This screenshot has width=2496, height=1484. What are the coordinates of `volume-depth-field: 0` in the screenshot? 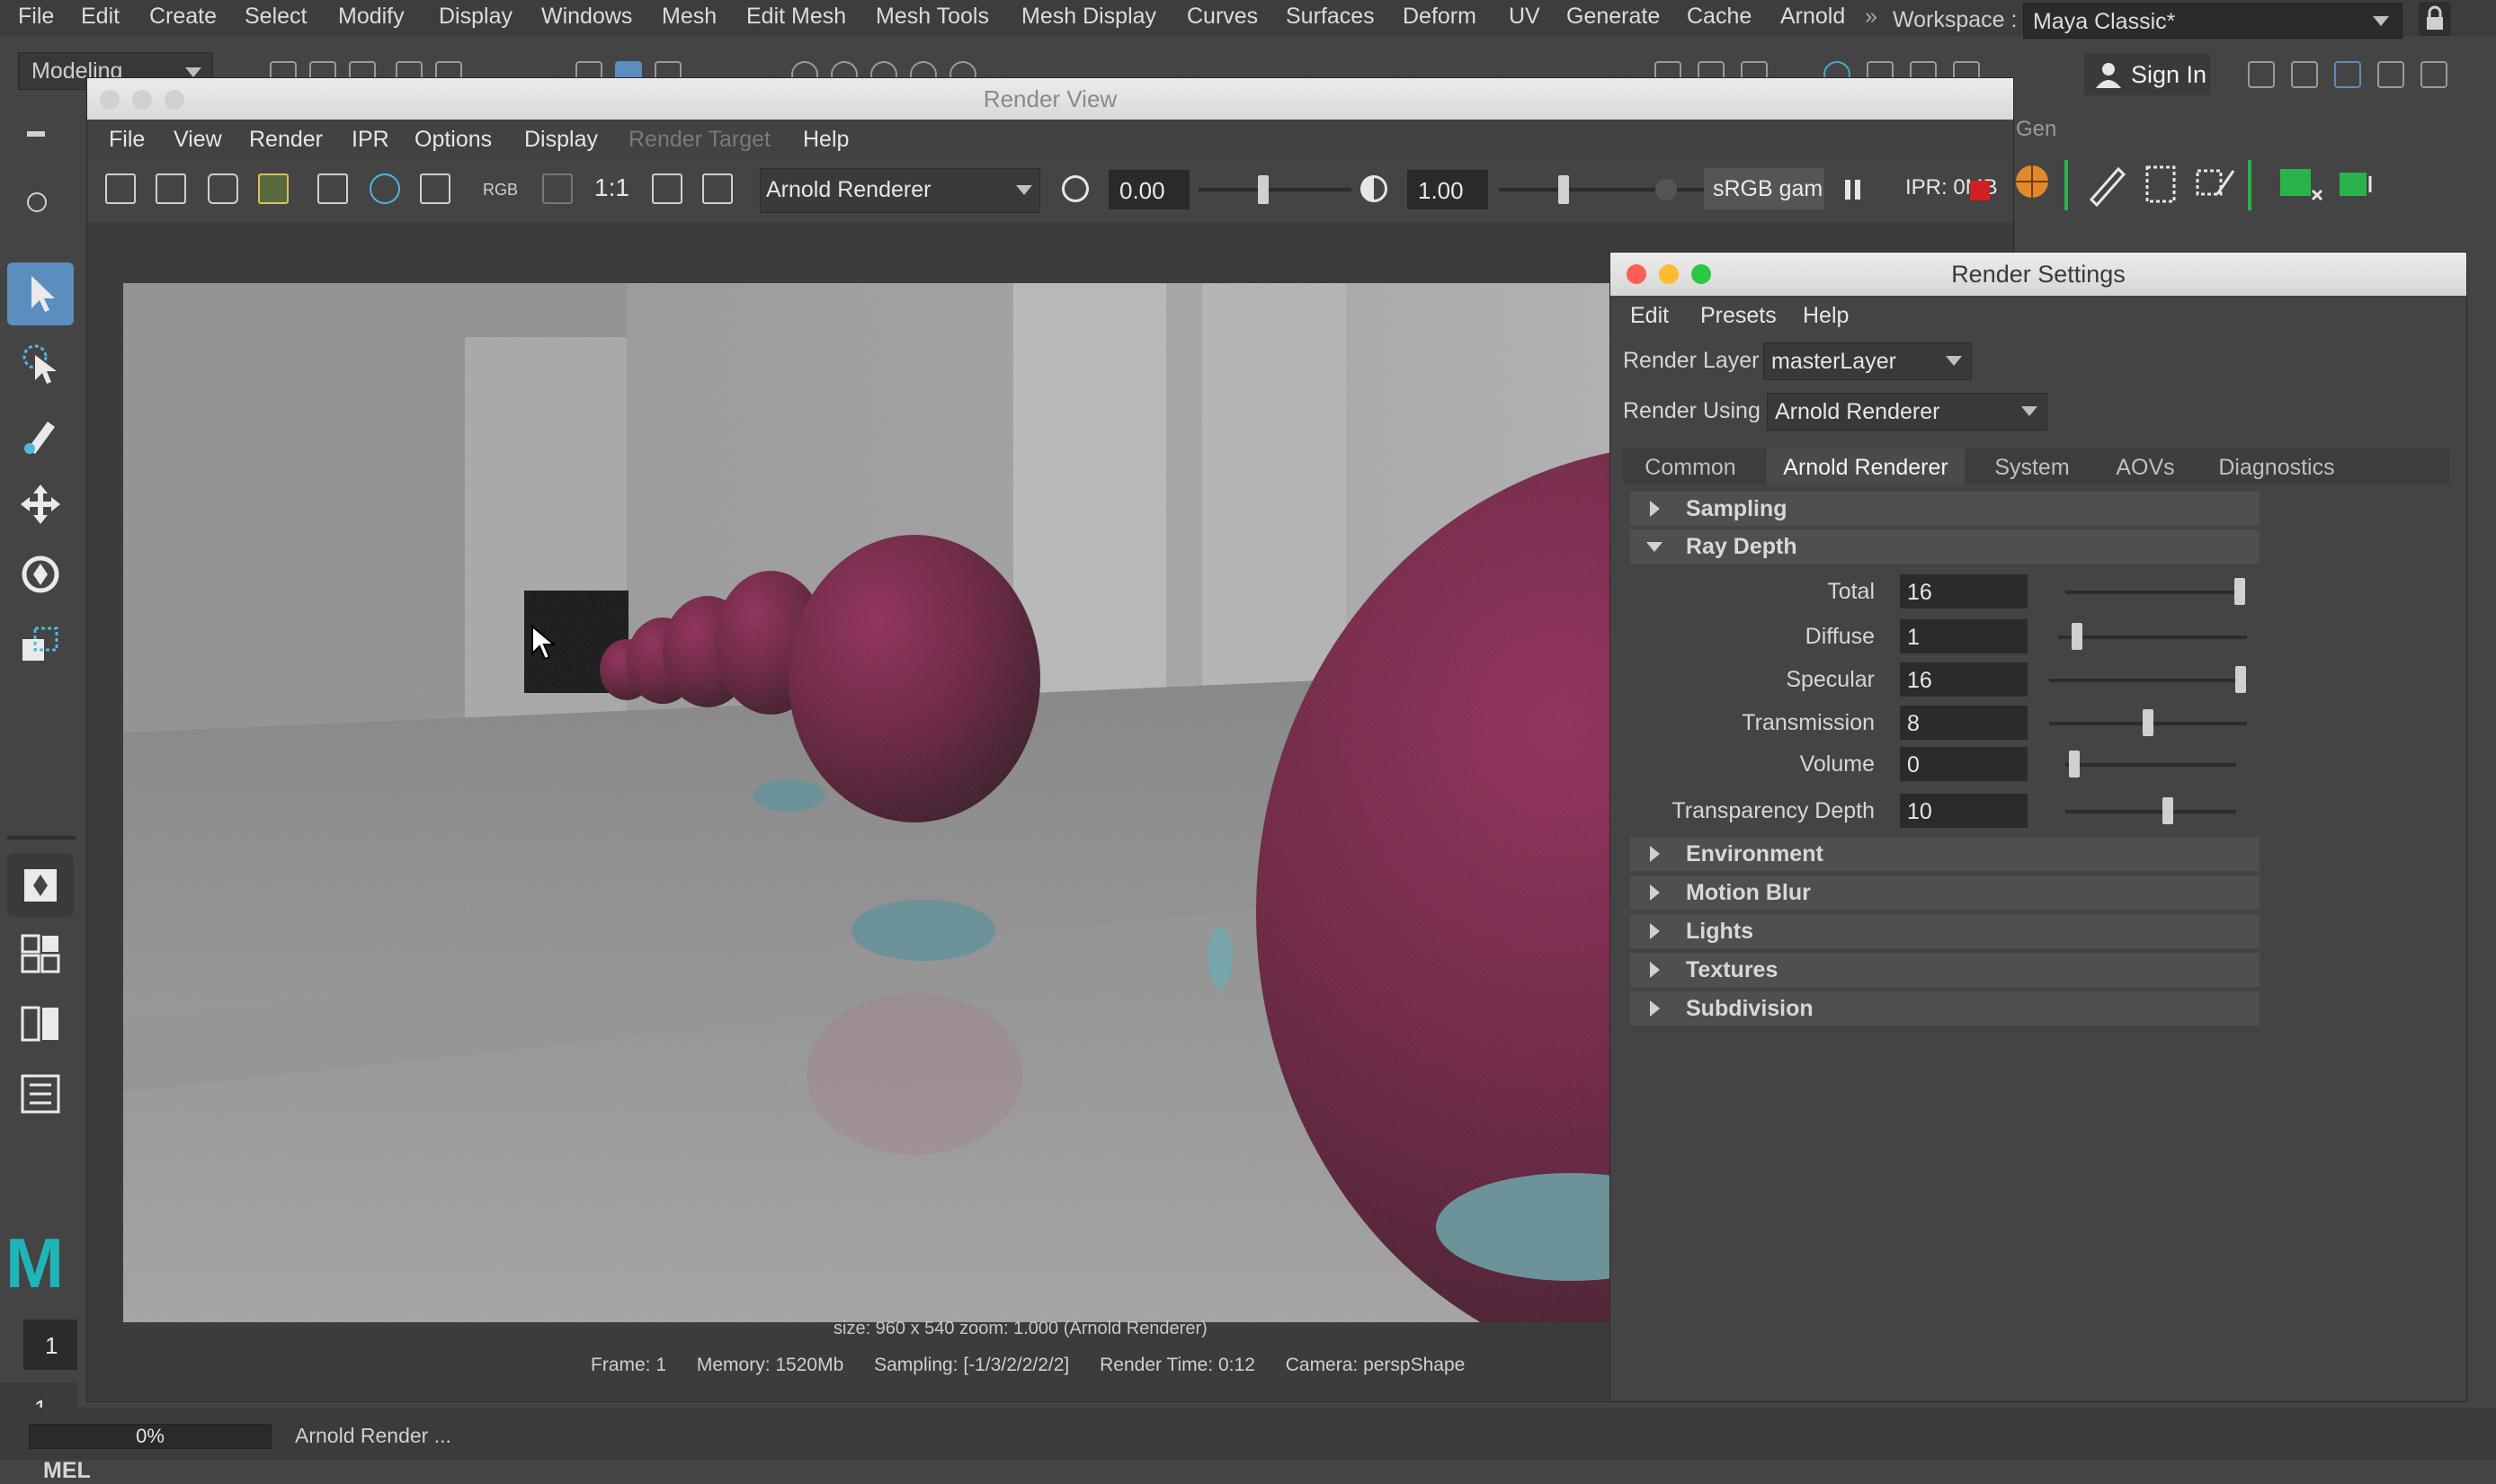 It's located at (1964, 764).